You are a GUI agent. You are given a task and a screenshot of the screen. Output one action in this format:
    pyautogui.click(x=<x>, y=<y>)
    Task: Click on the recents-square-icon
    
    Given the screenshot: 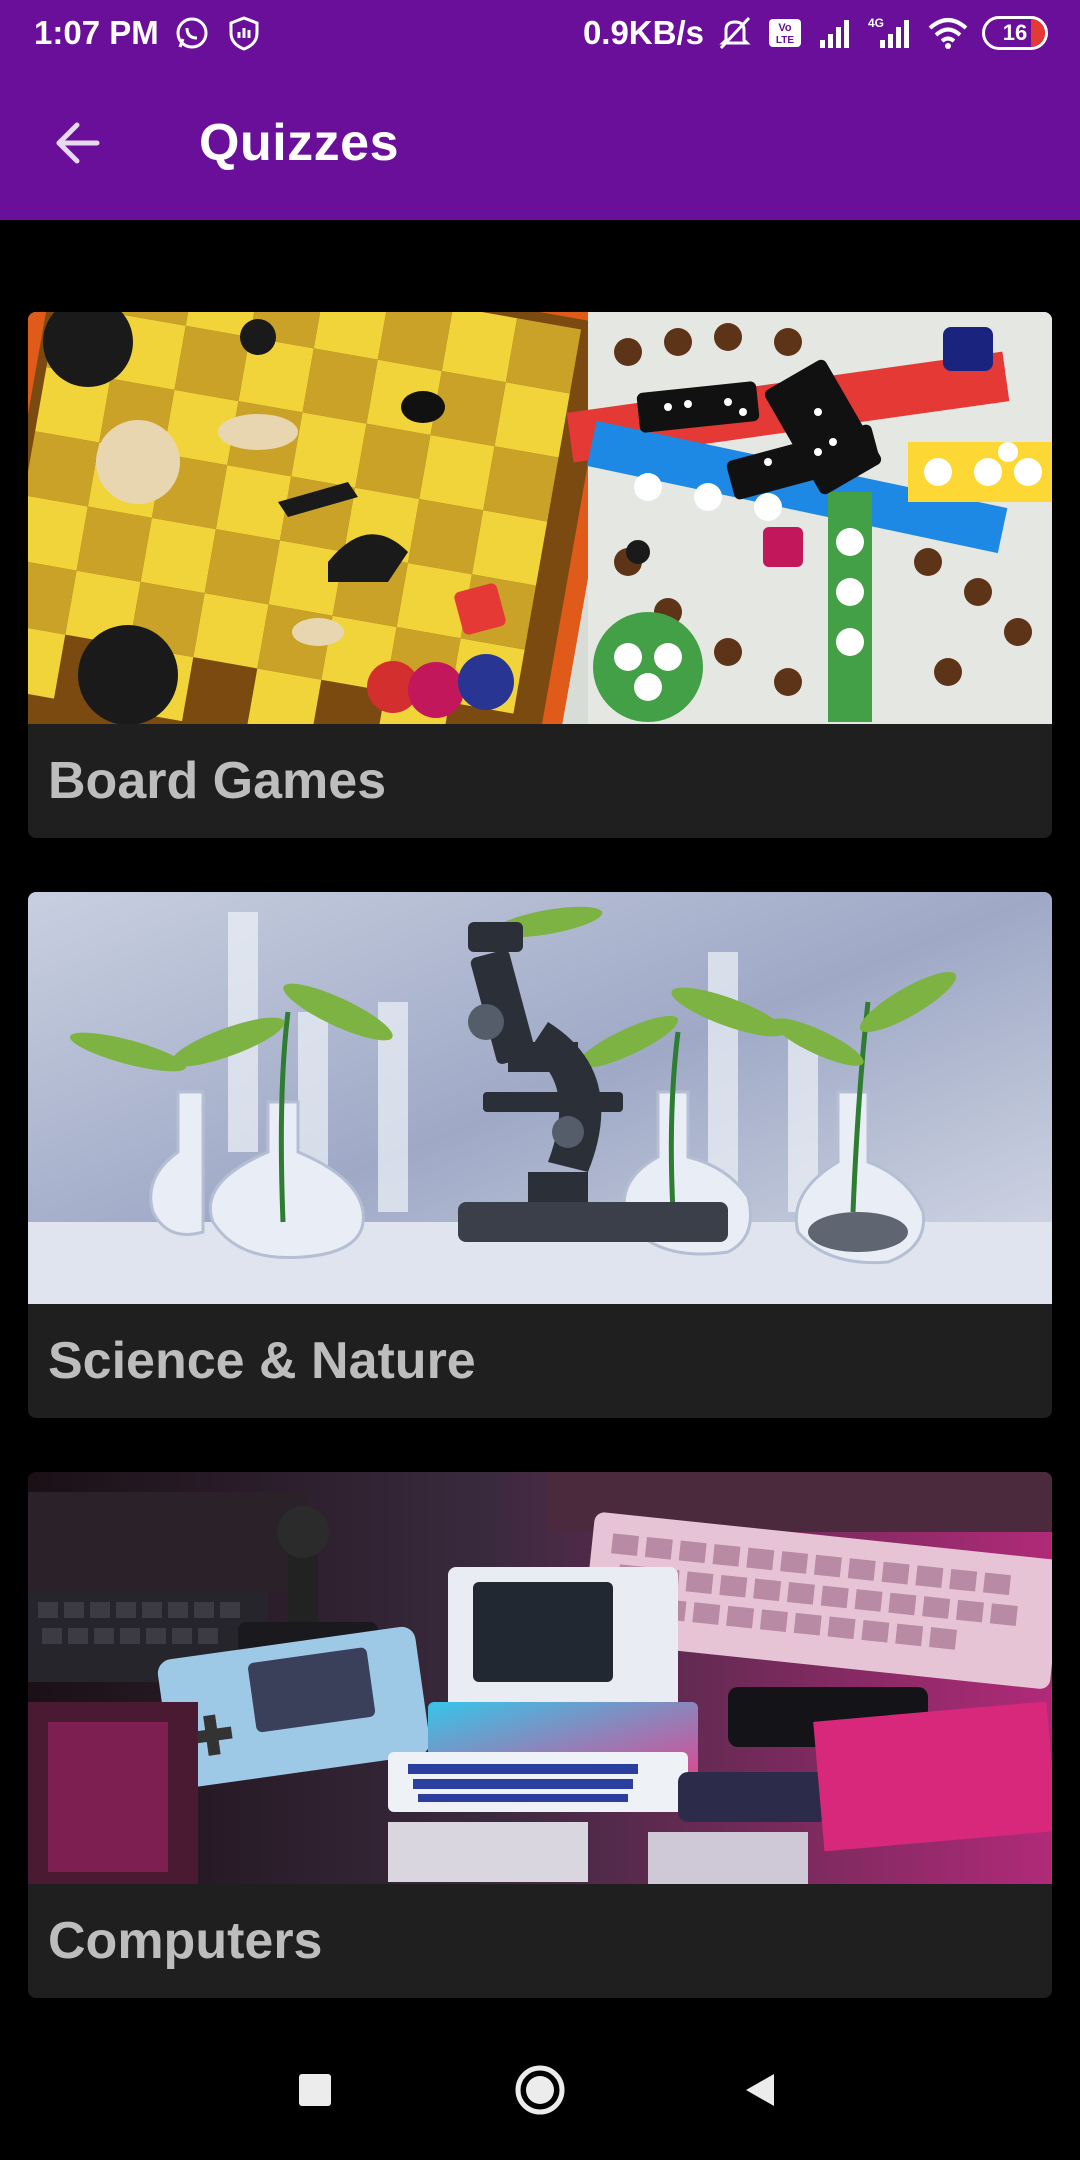 What is the action you would take?
    pyautogui.click(x=315, y=2090)
    